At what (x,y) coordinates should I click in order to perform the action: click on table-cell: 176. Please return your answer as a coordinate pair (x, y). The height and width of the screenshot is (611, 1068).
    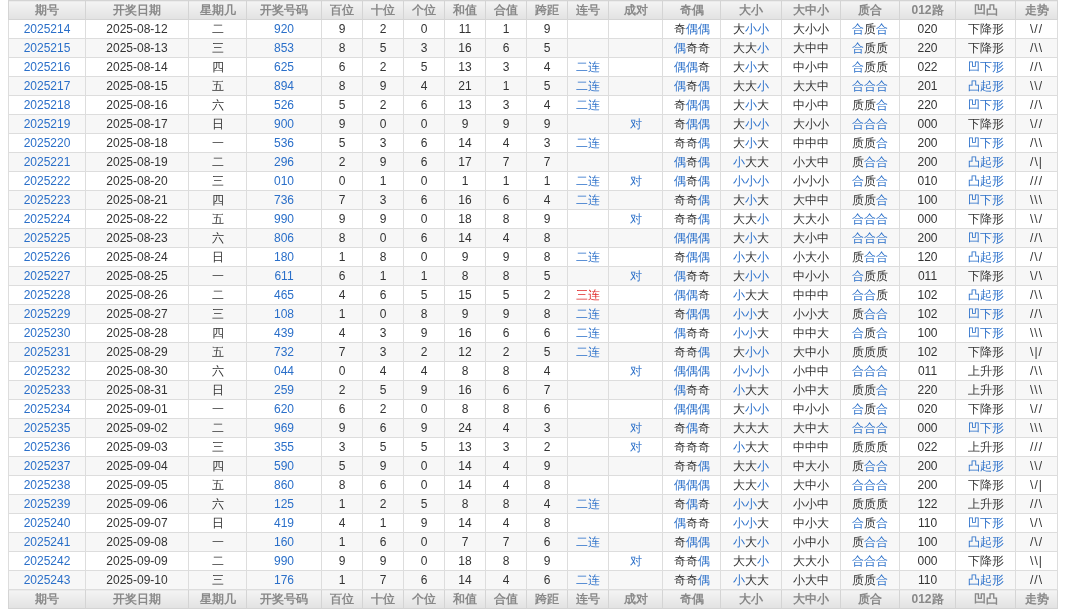
    Looking at the image, I should click on (284, 580).